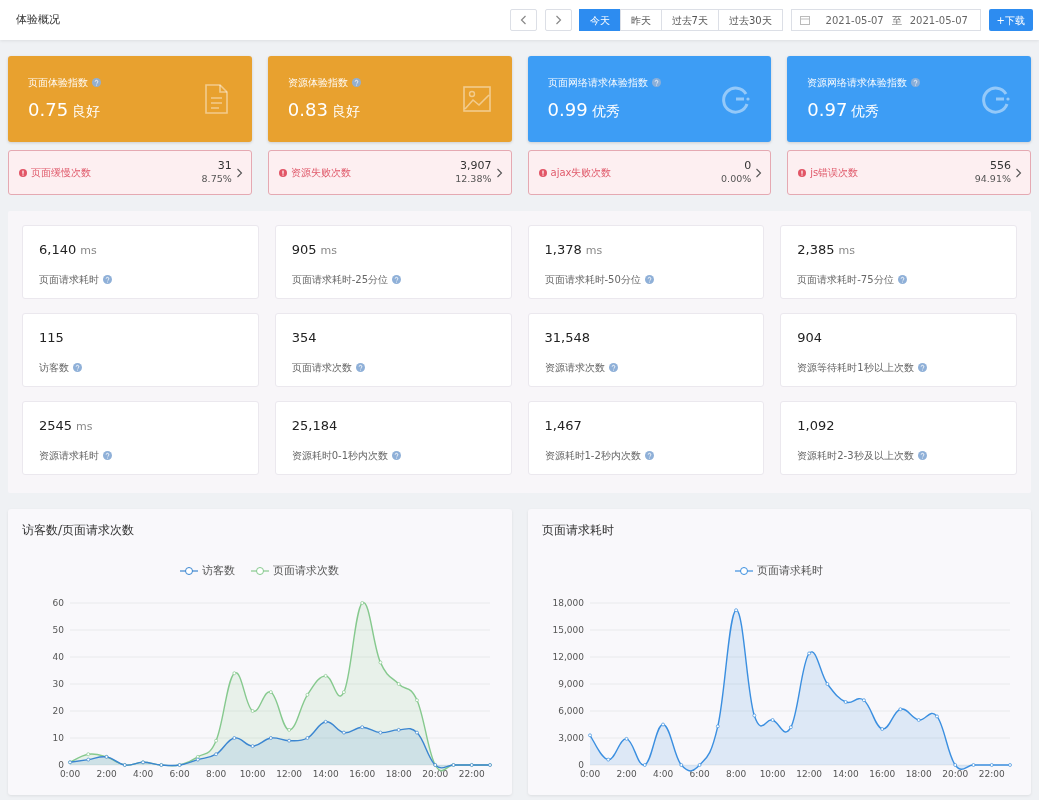 Image resolution: width=1039 pixels, height=800 pixels. I want to click on axis-label: 30, so click(58, 683).